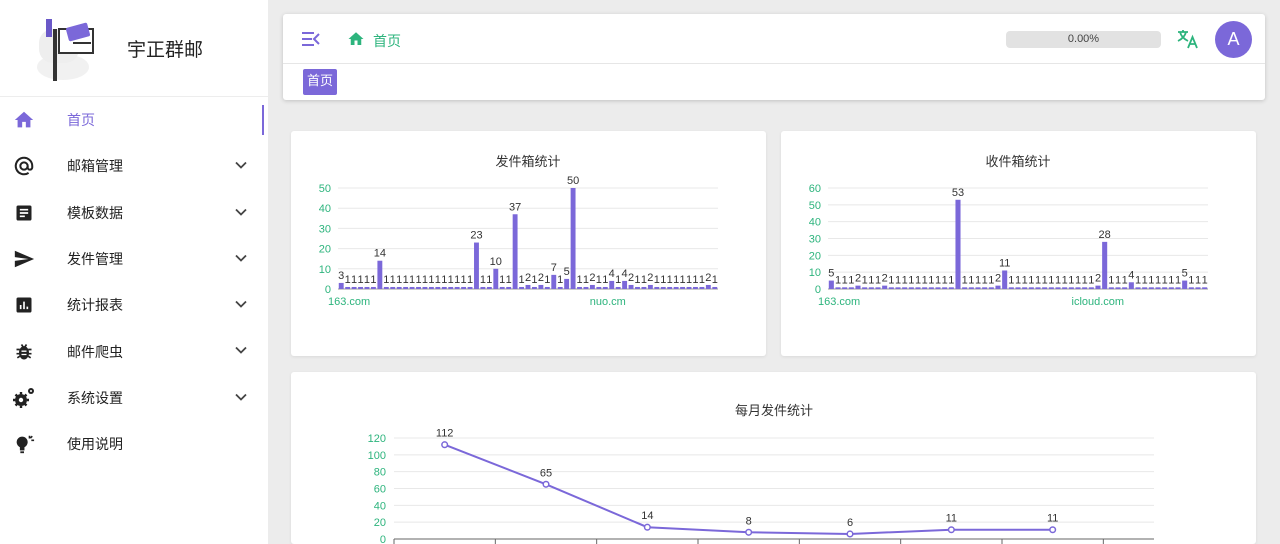 This screenshot has height=544, width=1280. I want to click on report-icon, so click(24, 305).